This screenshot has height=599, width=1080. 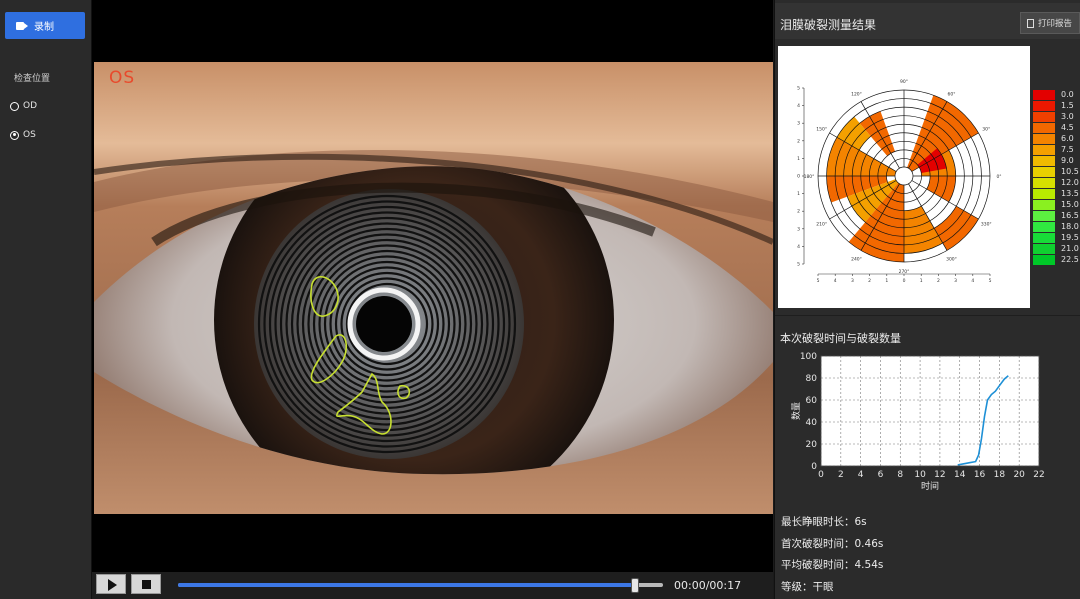 What do you see at coordinates (796, 411) in the screenshot?
I see `chart-y-label: 数量` at bounding box center [796, 411].